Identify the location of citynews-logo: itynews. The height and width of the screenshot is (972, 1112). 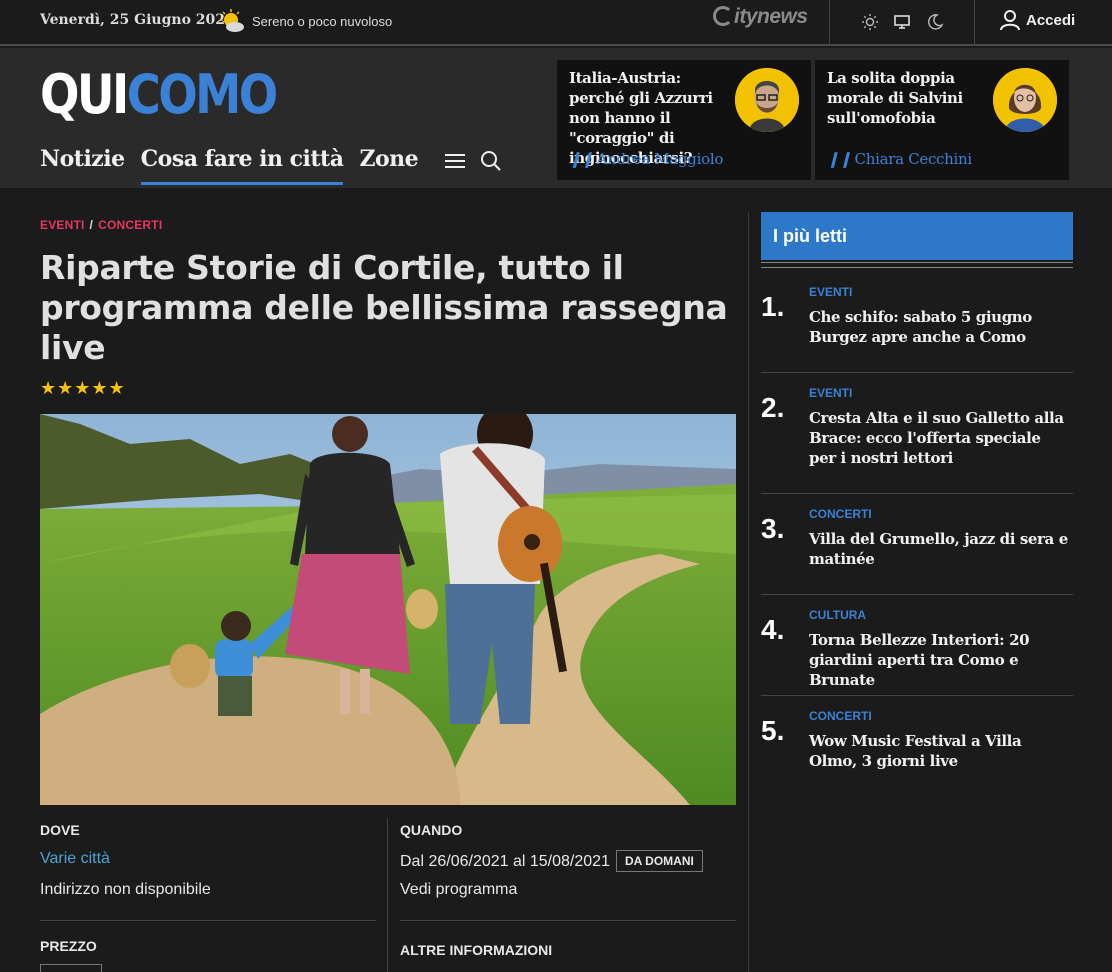
(760, 17).